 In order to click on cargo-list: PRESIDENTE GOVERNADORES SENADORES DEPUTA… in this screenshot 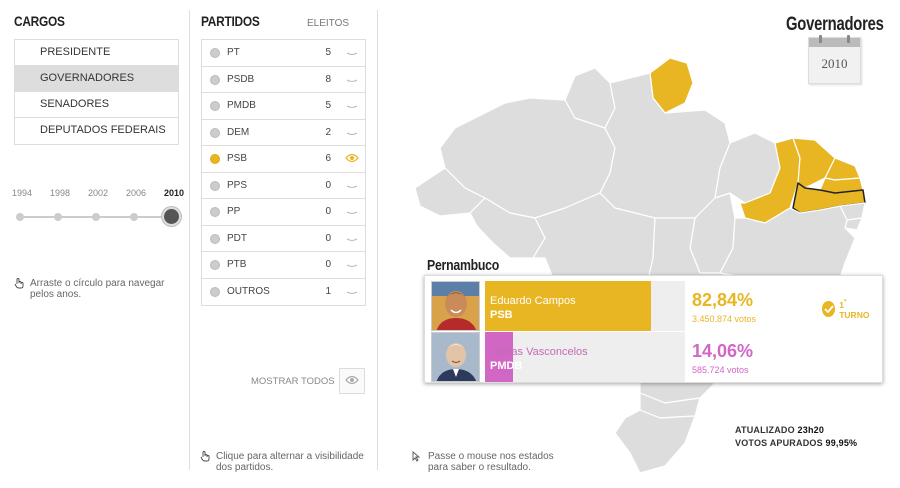, I will do `click(96, 92)`.